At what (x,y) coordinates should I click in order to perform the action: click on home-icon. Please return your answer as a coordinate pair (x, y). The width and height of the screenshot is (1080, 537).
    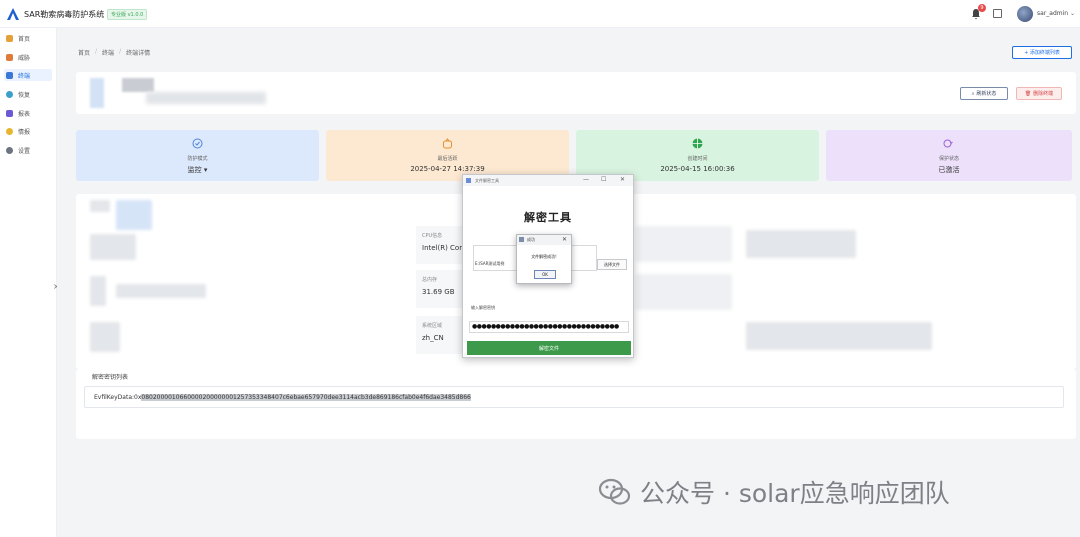
    Looking at the image, I should click on (9, 38).